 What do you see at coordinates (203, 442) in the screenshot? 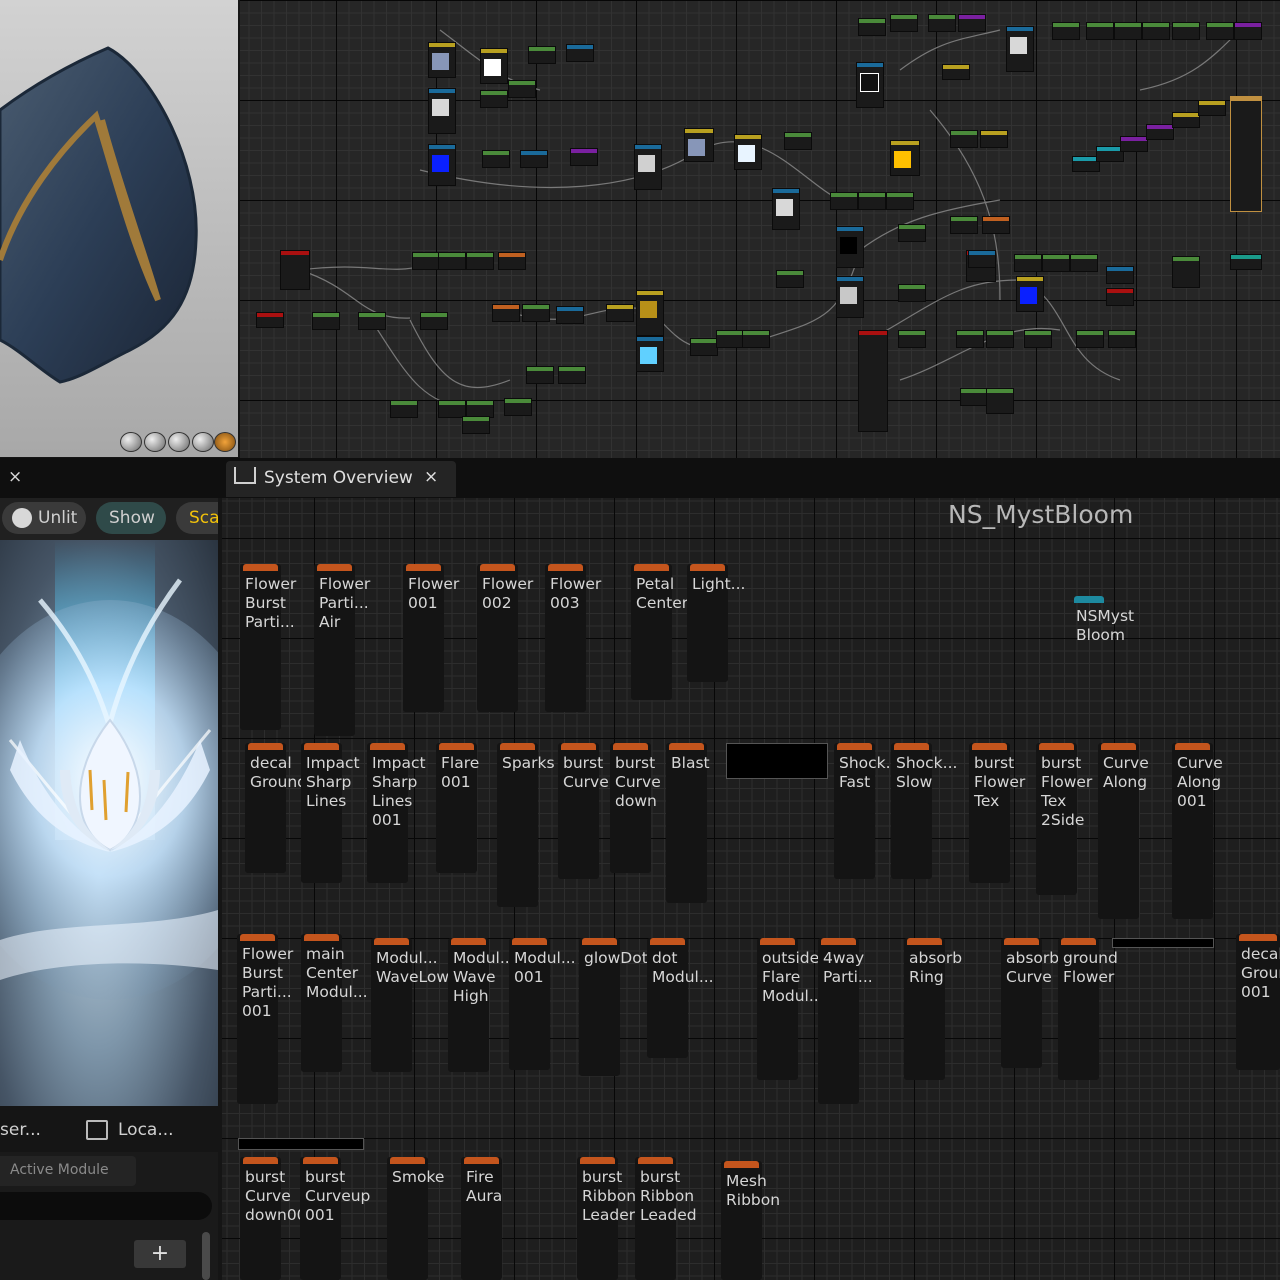
I see `preview-cube-button` at bounding box center [203, 442].